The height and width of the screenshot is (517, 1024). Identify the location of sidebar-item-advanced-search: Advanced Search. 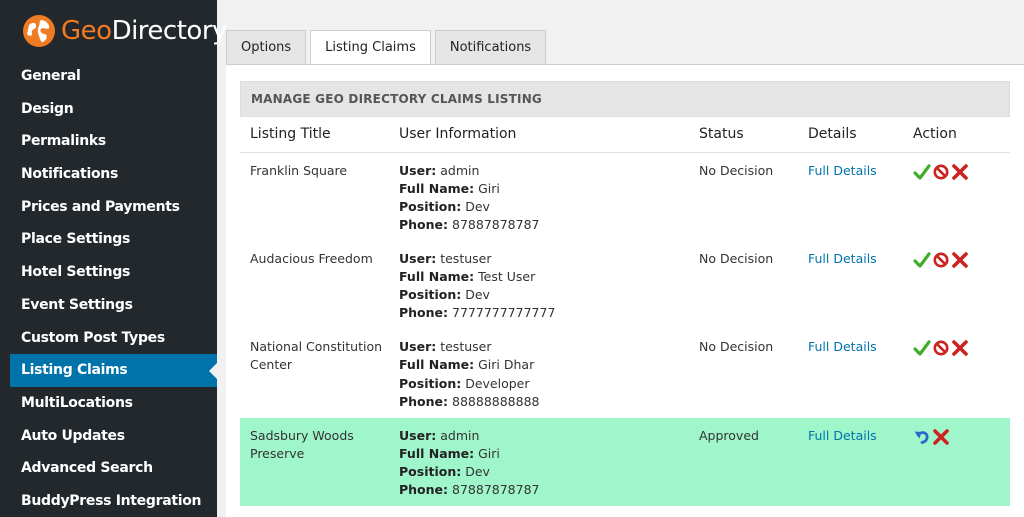
(108, 468).